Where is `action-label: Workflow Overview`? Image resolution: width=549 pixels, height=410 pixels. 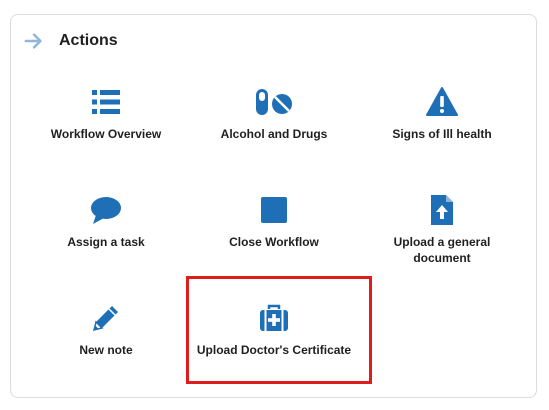
action-label: Workflow Overview is located at coordinates (106, 134).